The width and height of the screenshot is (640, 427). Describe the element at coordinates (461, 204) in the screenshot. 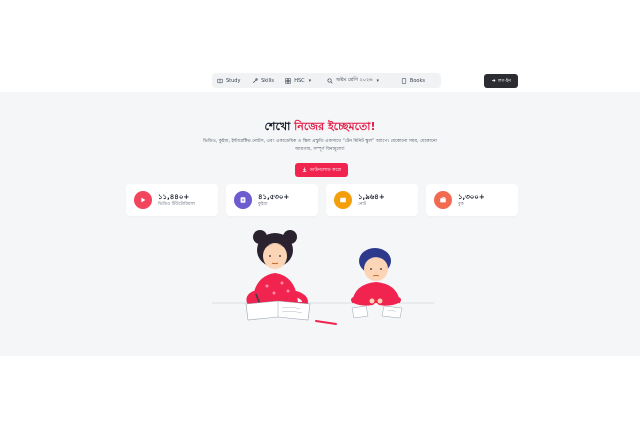

I see `stat-label: বুক` at that location.